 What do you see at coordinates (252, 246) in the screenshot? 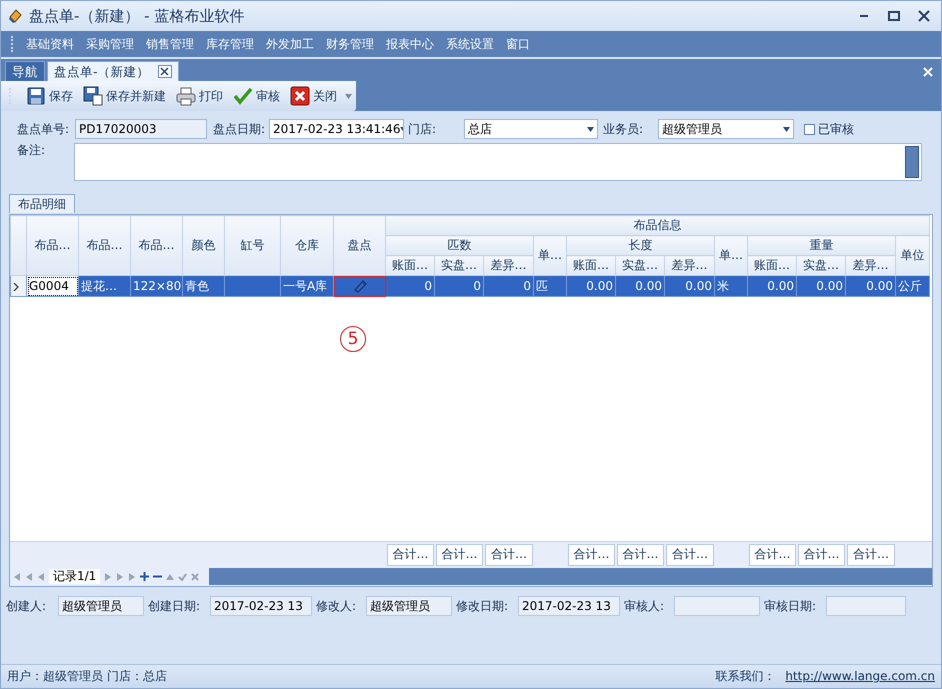
I see `column-header: 缸号` at bounding box center [252, 246].